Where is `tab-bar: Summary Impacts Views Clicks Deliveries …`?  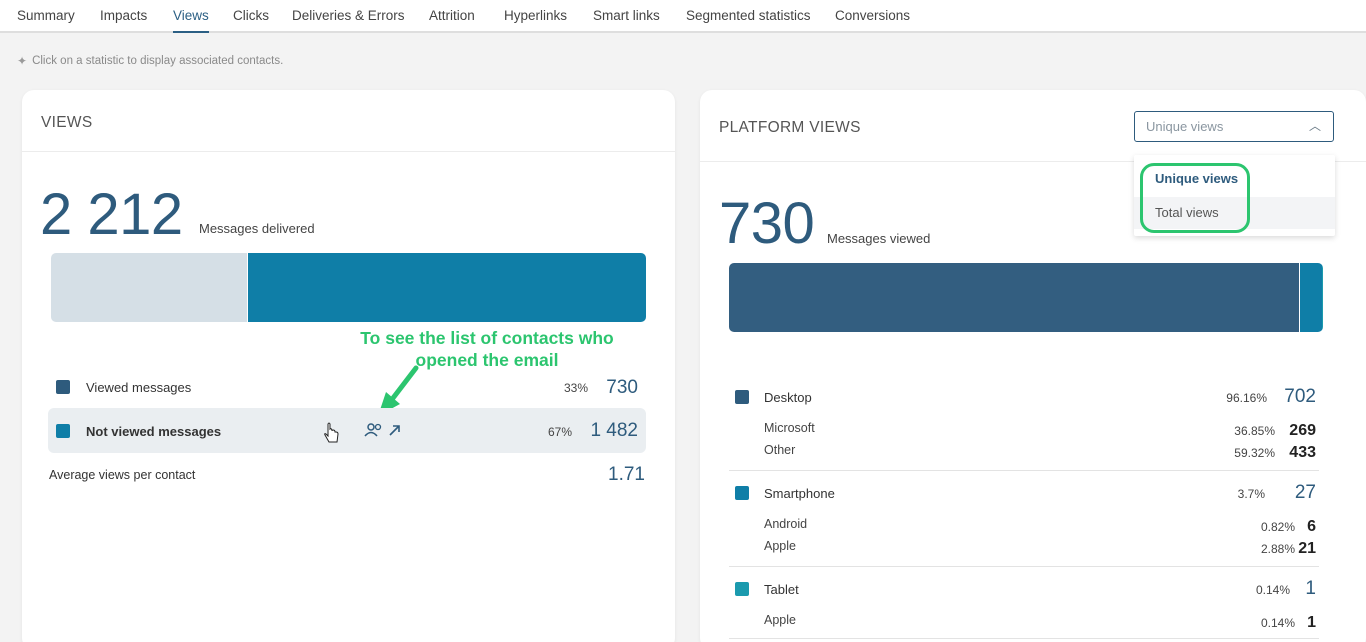
tab-bar: Summary Impacts Views Clicks Deliveries … is located at coordinates (683, 16).